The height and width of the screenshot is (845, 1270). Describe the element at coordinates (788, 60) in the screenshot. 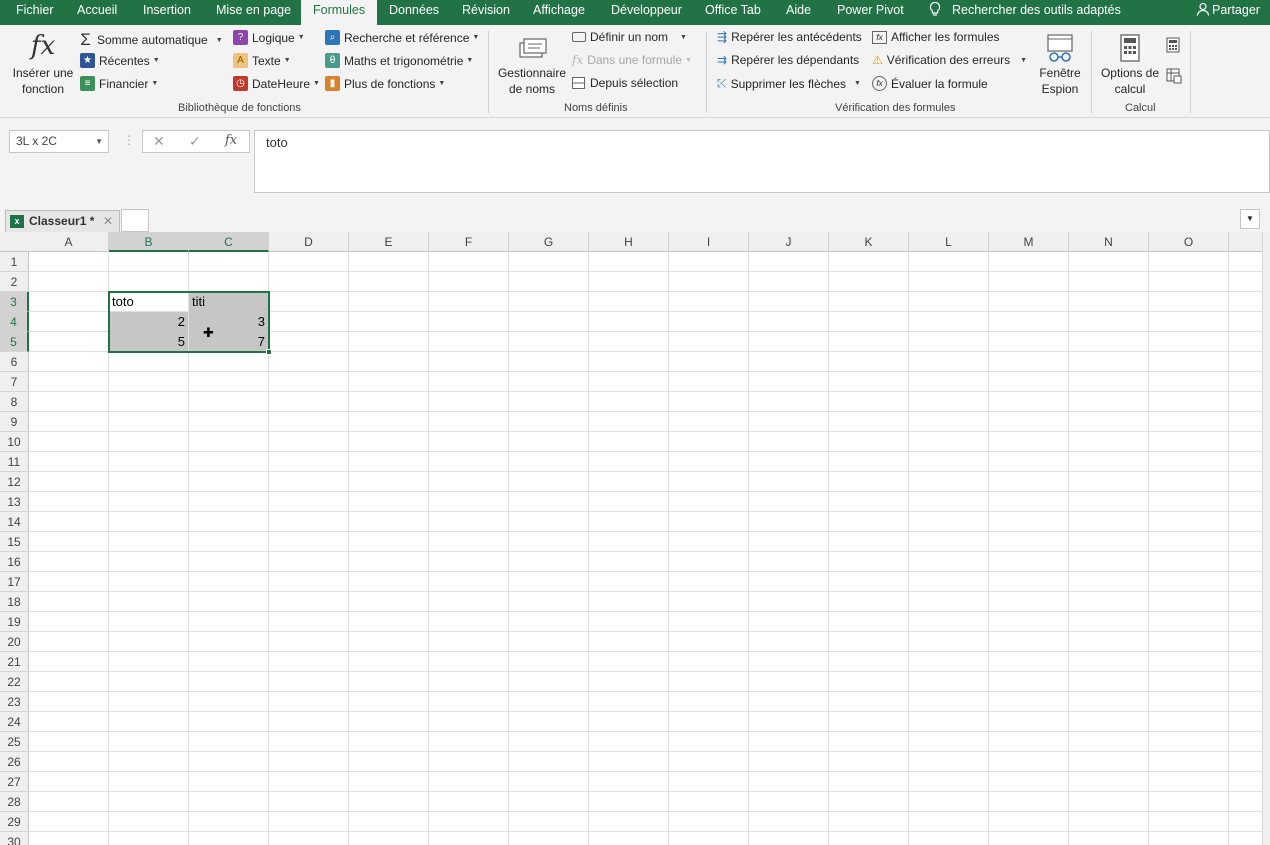

I see `trace-dependents-button: ⇉ Repérer les dépendants` at that location.